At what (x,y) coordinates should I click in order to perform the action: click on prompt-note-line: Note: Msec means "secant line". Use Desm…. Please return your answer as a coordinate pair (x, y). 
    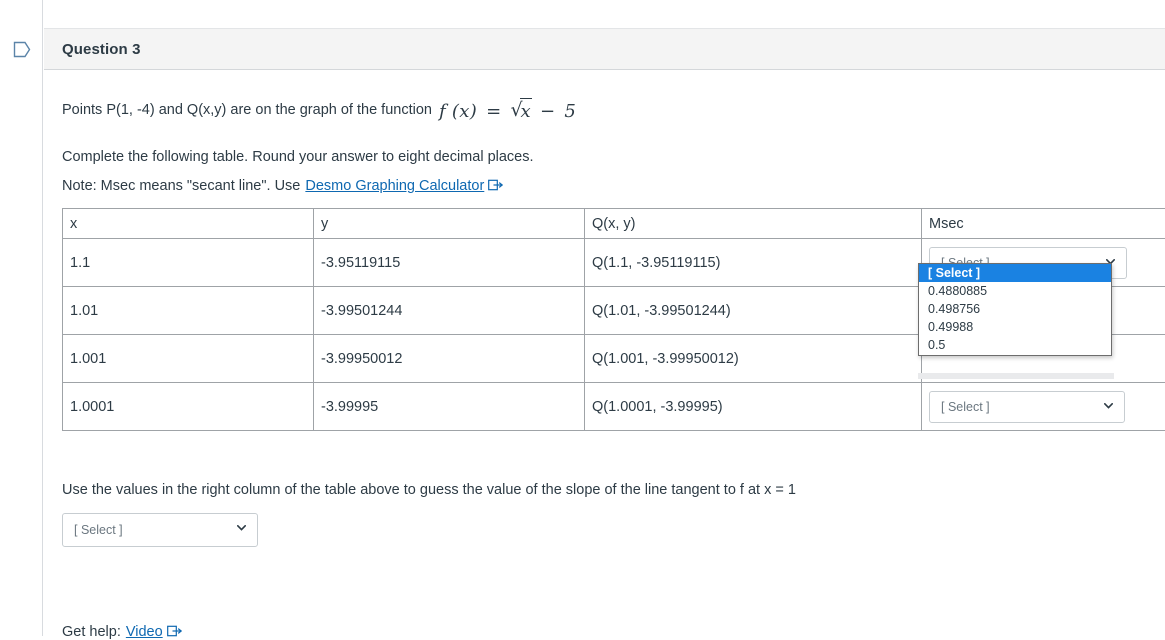
    Looking at the image, I should click on (613, 186).